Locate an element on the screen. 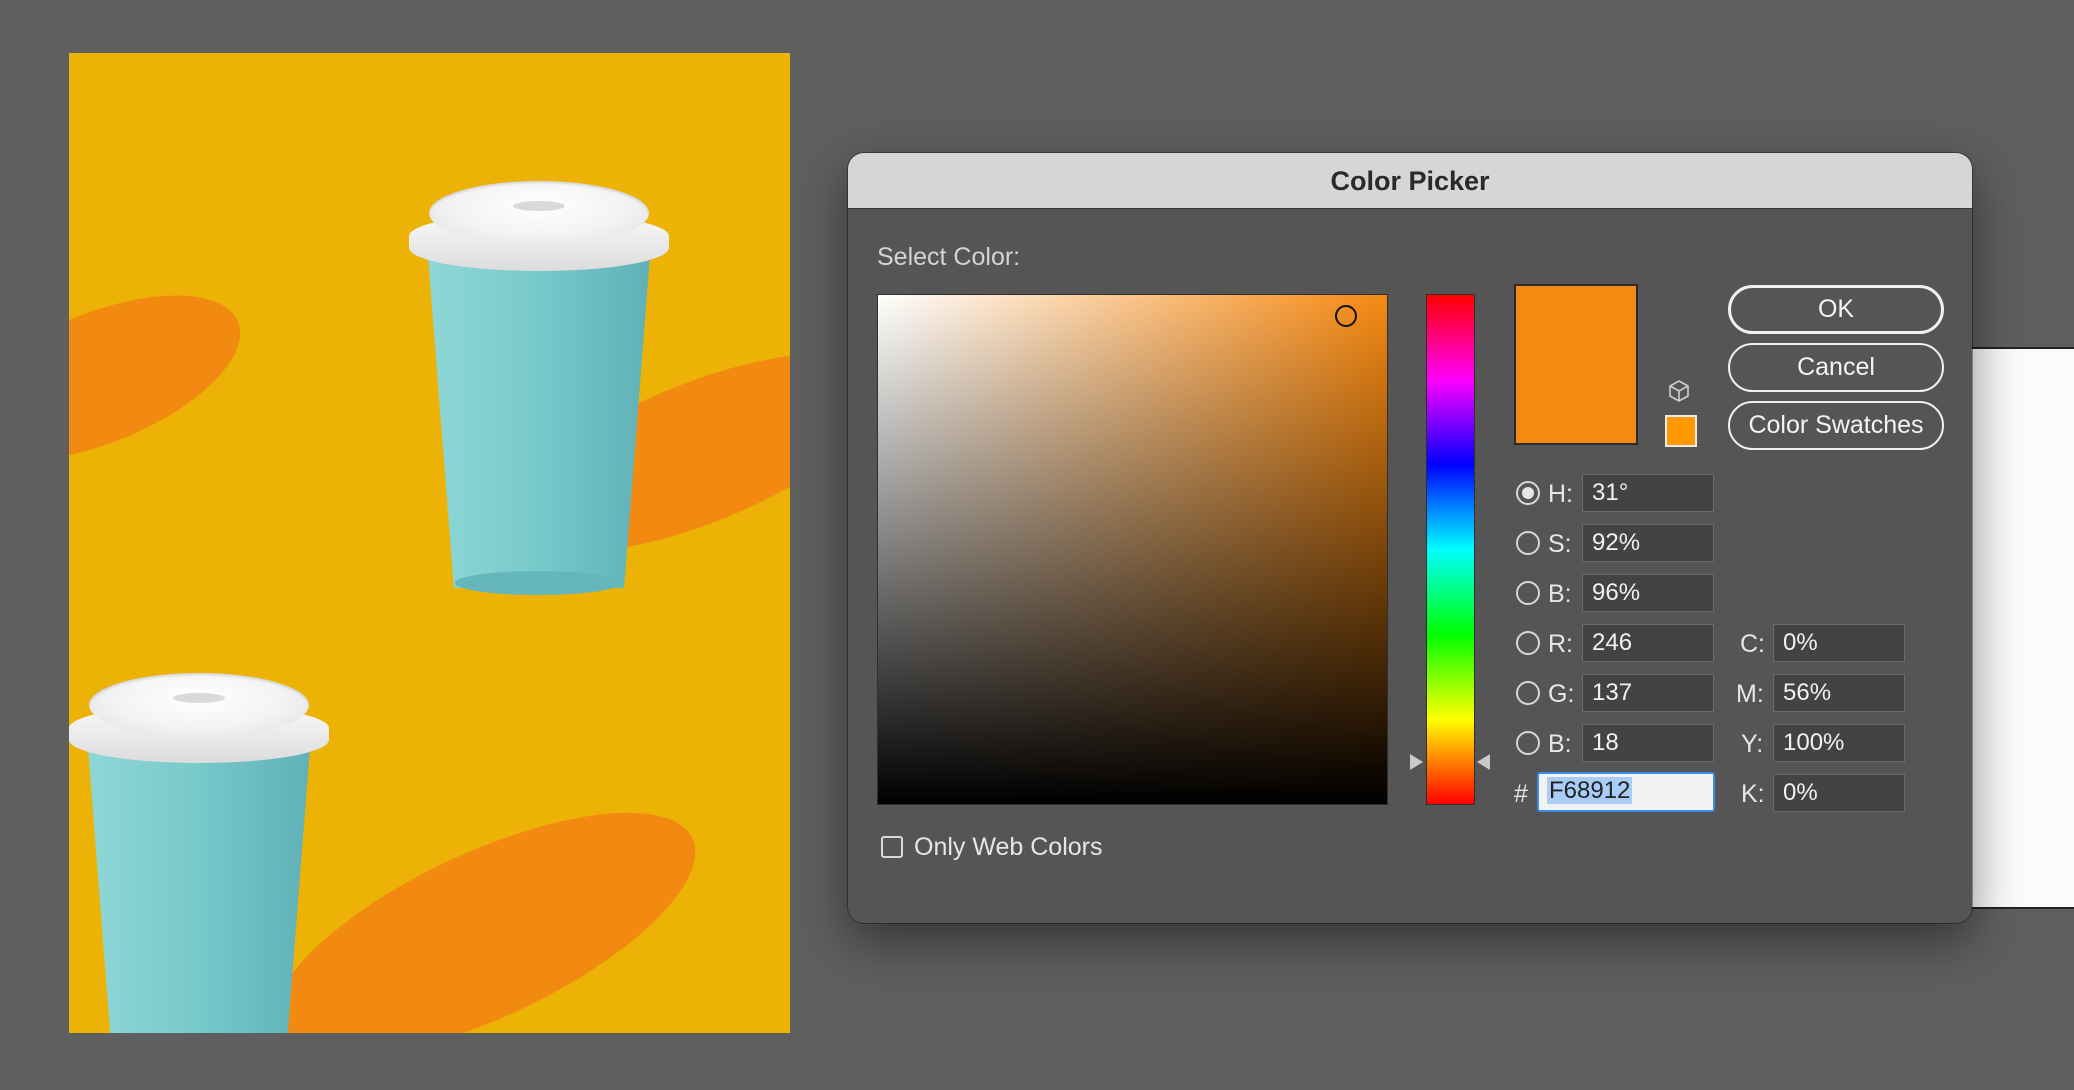 This screenshot has width=2074, height=1090. c-label: C: is located at coordinates (1752, 644).